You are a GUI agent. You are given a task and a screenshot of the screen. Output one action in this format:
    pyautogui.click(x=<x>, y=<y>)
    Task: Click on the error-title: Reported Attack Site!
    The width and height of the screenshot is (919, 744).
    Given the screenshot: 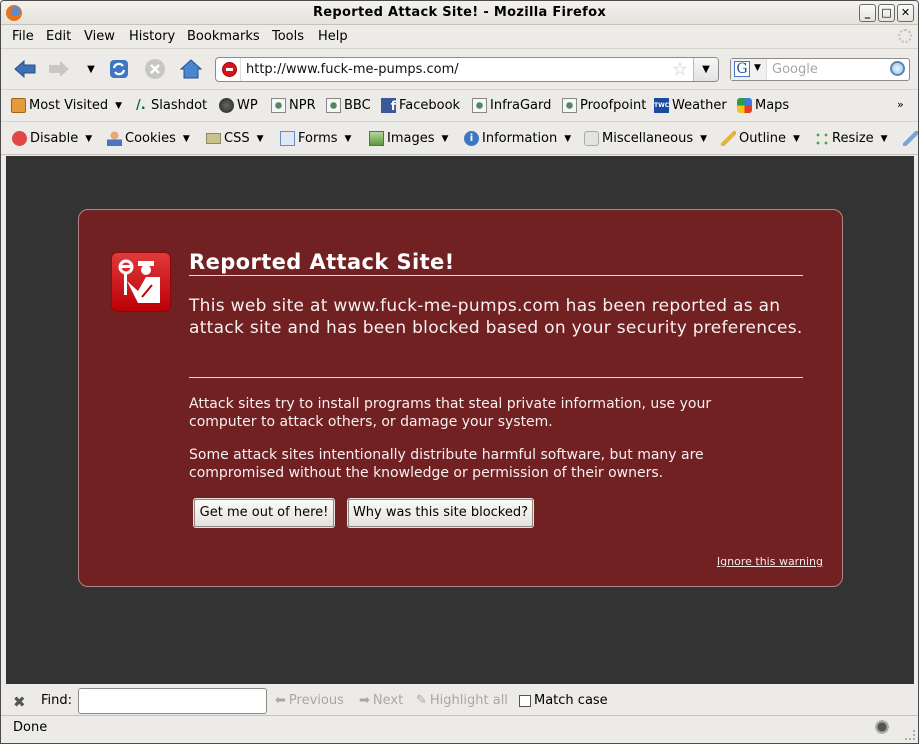 What is the action you would take?
    pyautogui.click(x=322, y=262)
    